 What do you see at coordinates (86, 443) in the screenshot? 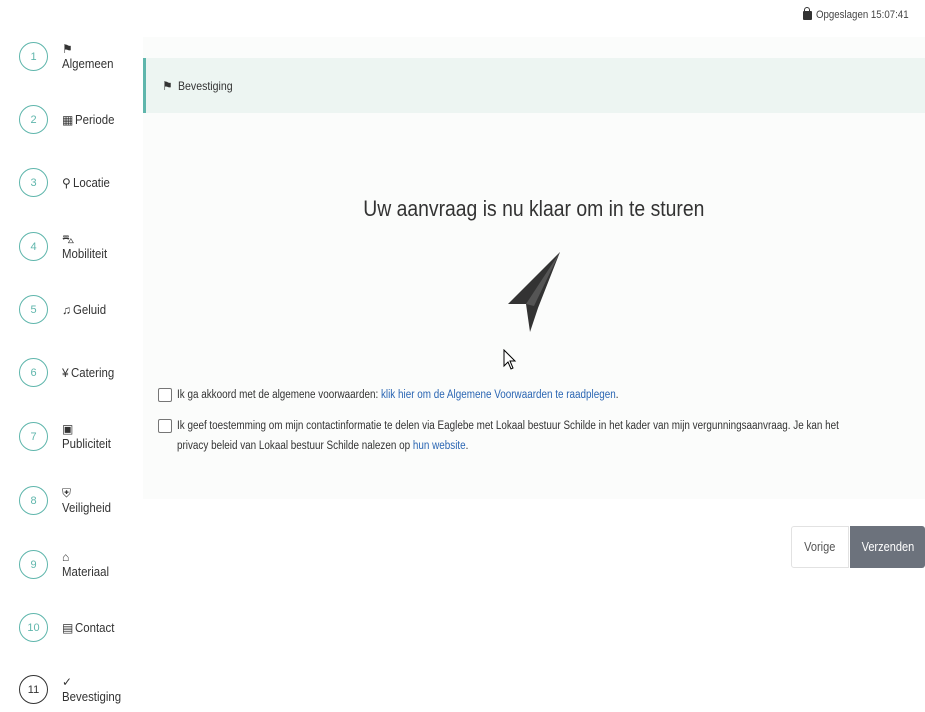
I see `step-label: Publiciteit` at bounding box center [86, 443].